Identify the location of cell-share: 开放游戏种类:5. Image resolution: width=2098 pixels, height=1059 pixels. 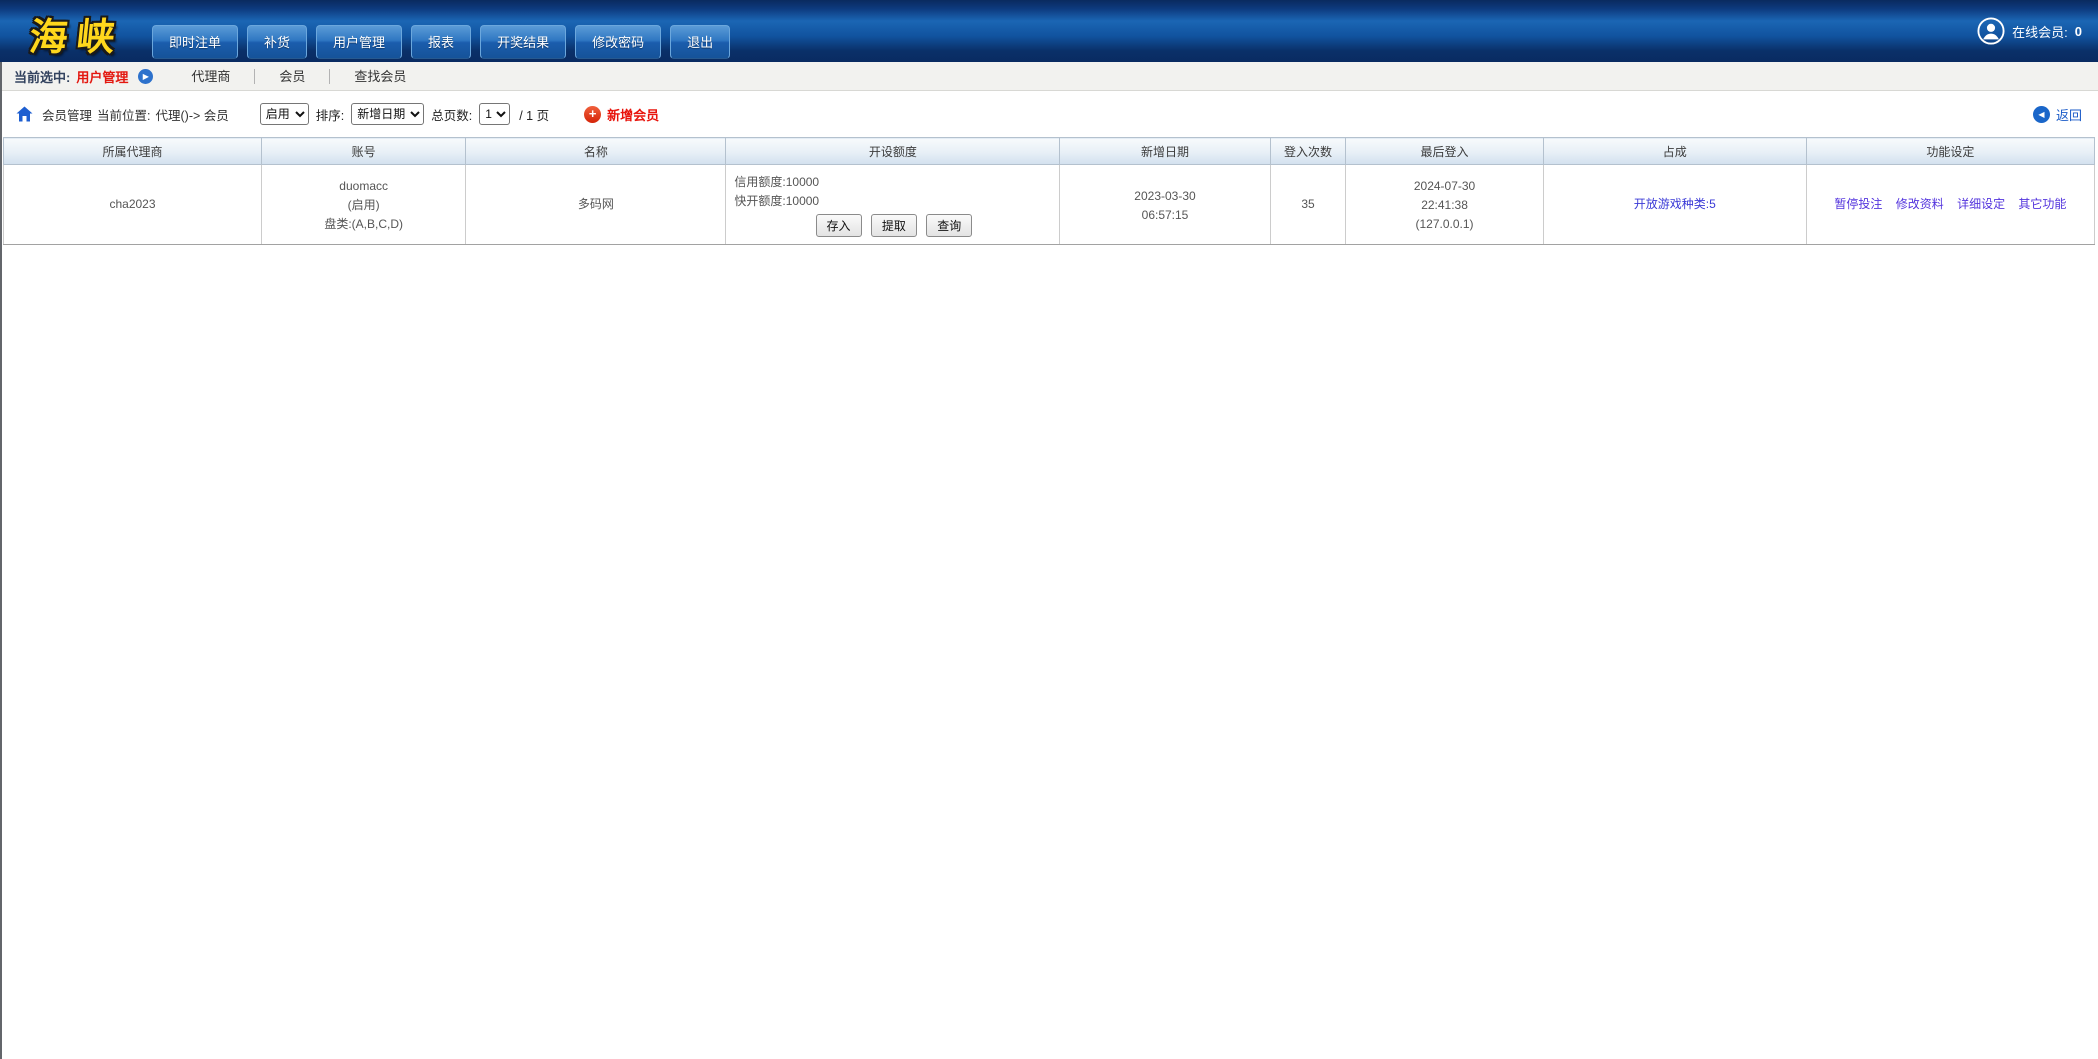
(1674, 204).